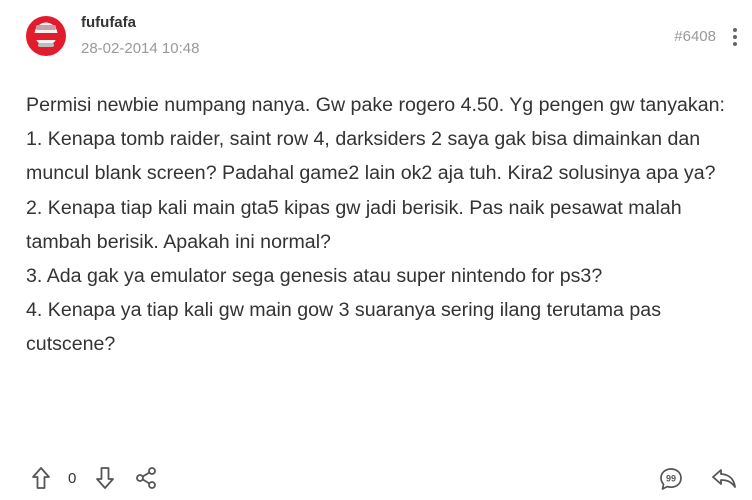 This screenshot has width=752, height=500. Describe the element at coordinates (695, 36) in the screenshot. I see `post-number: #6408` at that location.